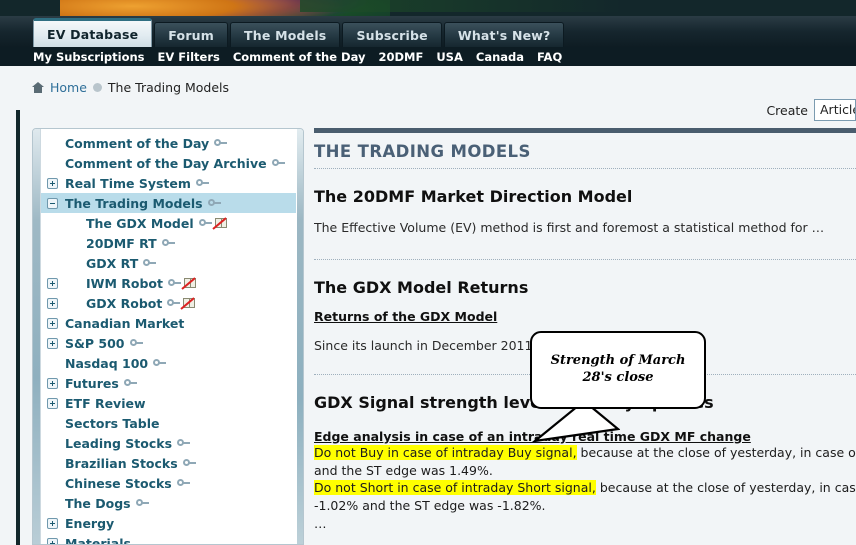 The height and width of the screenshot is (545, 856). I want to click on subnav-item-ev-filters: EV Filters, so click(189, 57).